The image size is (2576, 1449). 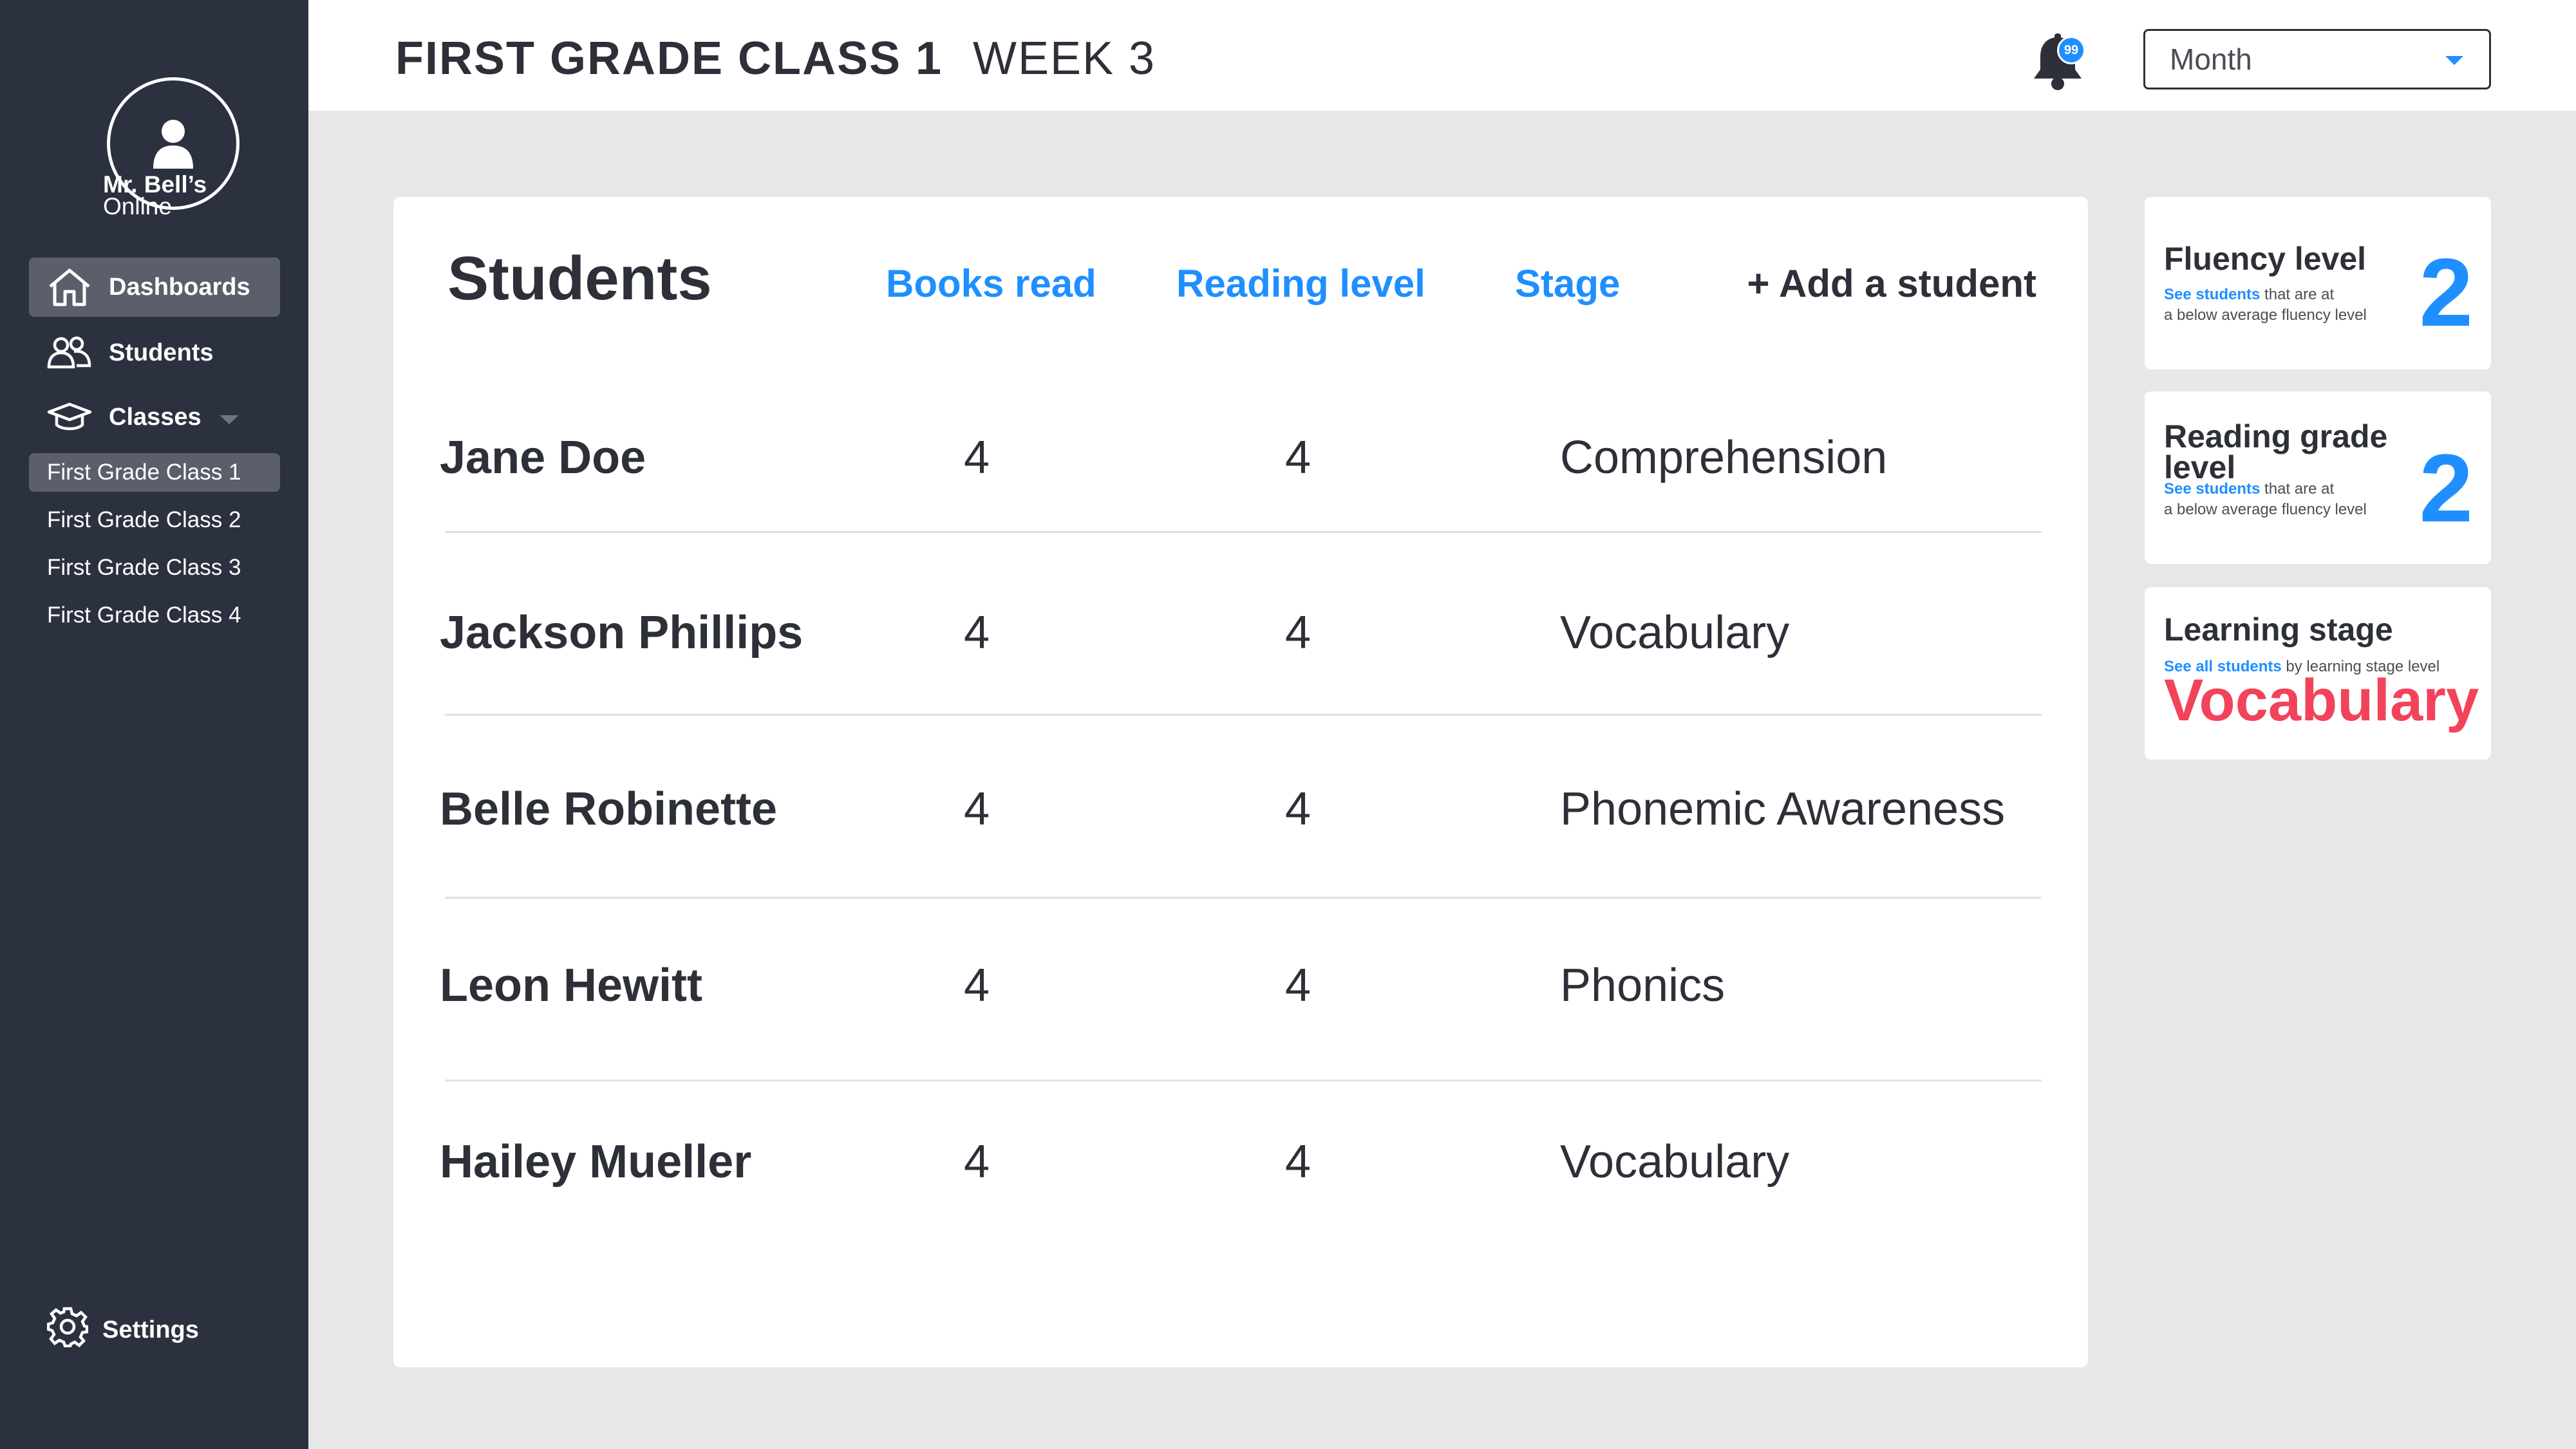 What do you see at coordinates (155, 184) in the screenshot?
I see `brand-name: Mr. Bell’s` at bounding box center [155, 184].